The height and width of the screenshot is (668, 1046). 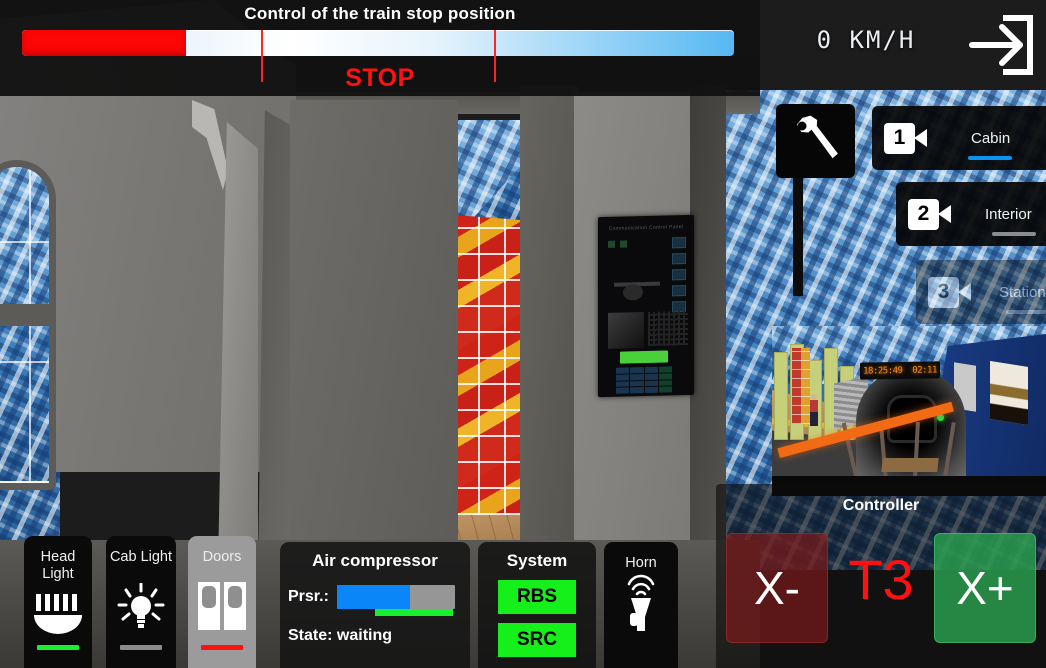 I want to click on station-view-inset: 18:25:49 02:11, so click(x=909, y=411).